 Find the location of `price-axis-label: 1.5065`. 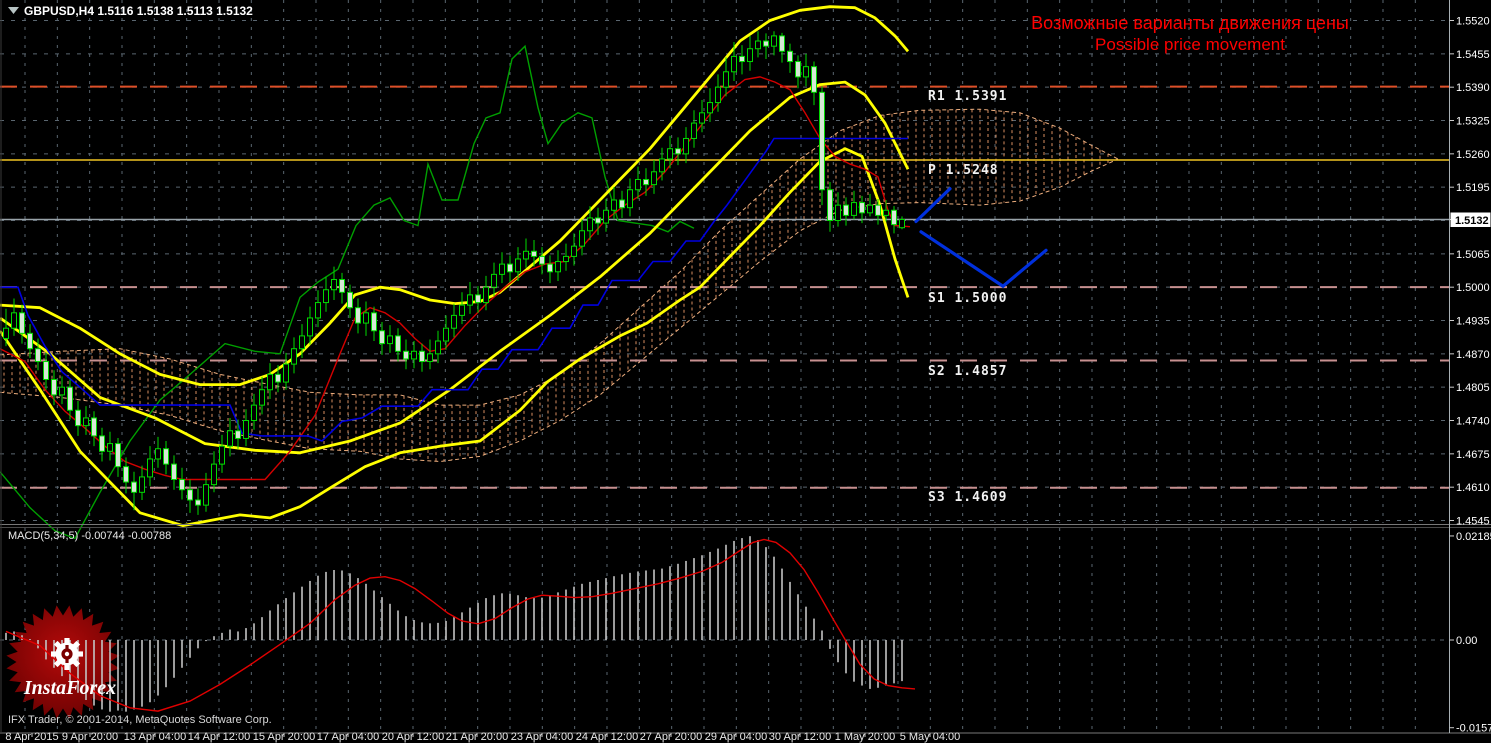

price-axis-label: 1.5065 is located at coordinates (1473, 255).